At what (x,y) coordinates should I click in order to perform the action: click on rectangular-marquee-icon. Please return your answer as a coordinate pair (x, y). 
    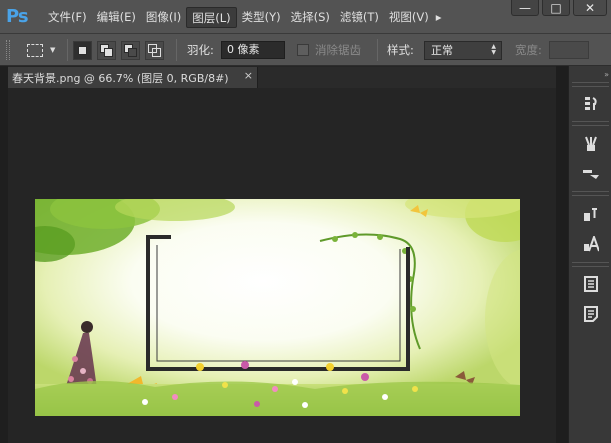
    Looking at the image, I should click on (35, 50).